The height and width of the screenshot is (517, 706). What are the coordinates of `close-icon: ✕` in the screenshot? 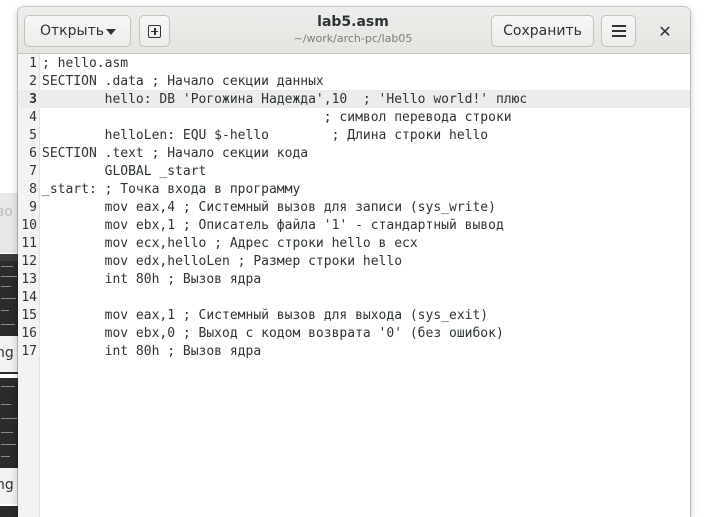 It's located at (665, 31).